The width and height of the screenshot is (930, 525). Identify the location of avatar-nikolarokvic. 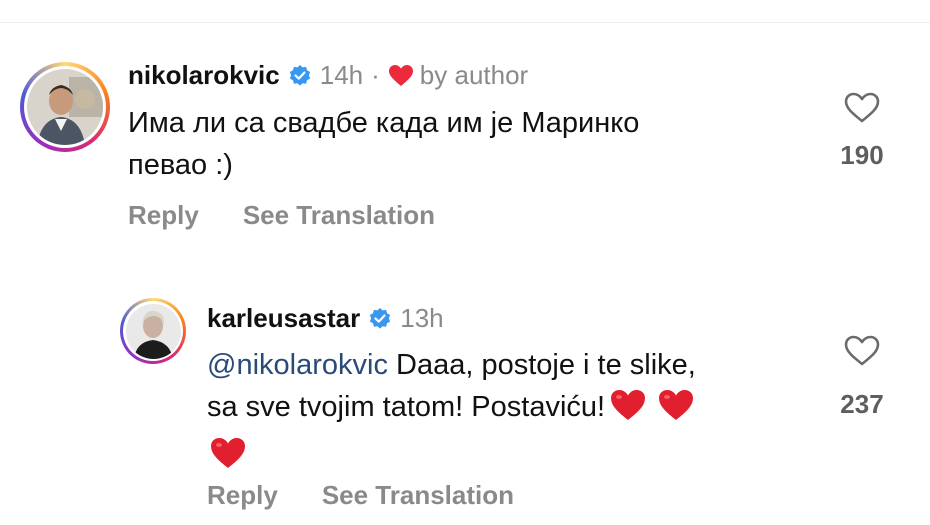
(65, 107).